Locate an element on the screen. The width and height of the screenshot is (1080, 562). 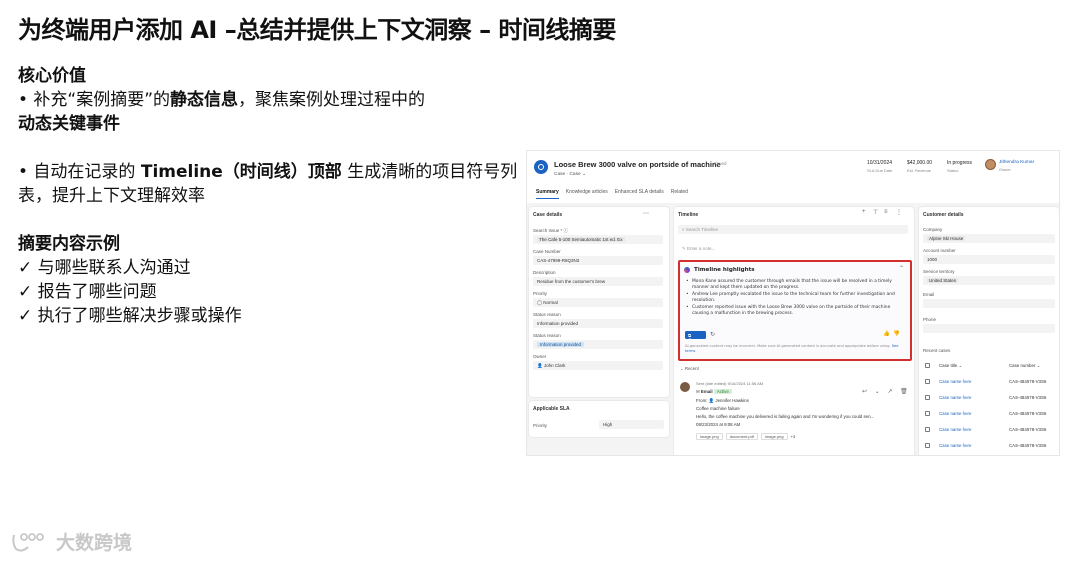
chevron-up-icon: ⌃ is located at coordinates (901, 268).